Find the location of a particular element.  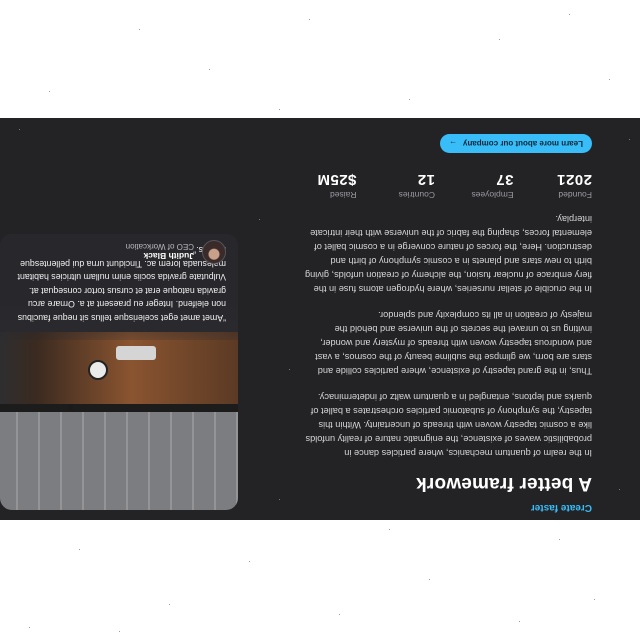

section-title: A better framework is located at coordinates (503, 483).